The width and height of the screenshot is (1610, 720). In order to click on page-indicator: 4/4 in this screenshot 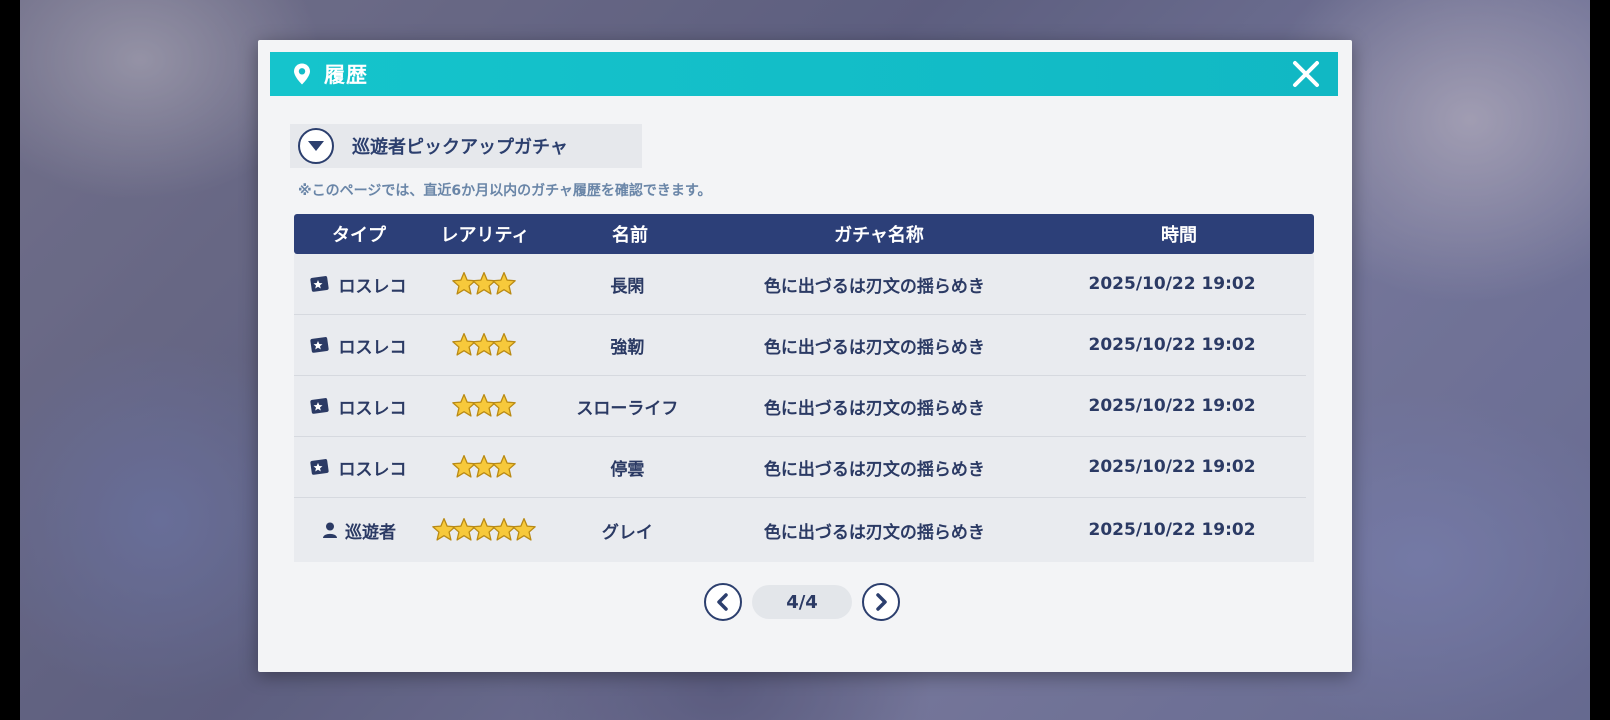, I will do `click(802, 602)`.